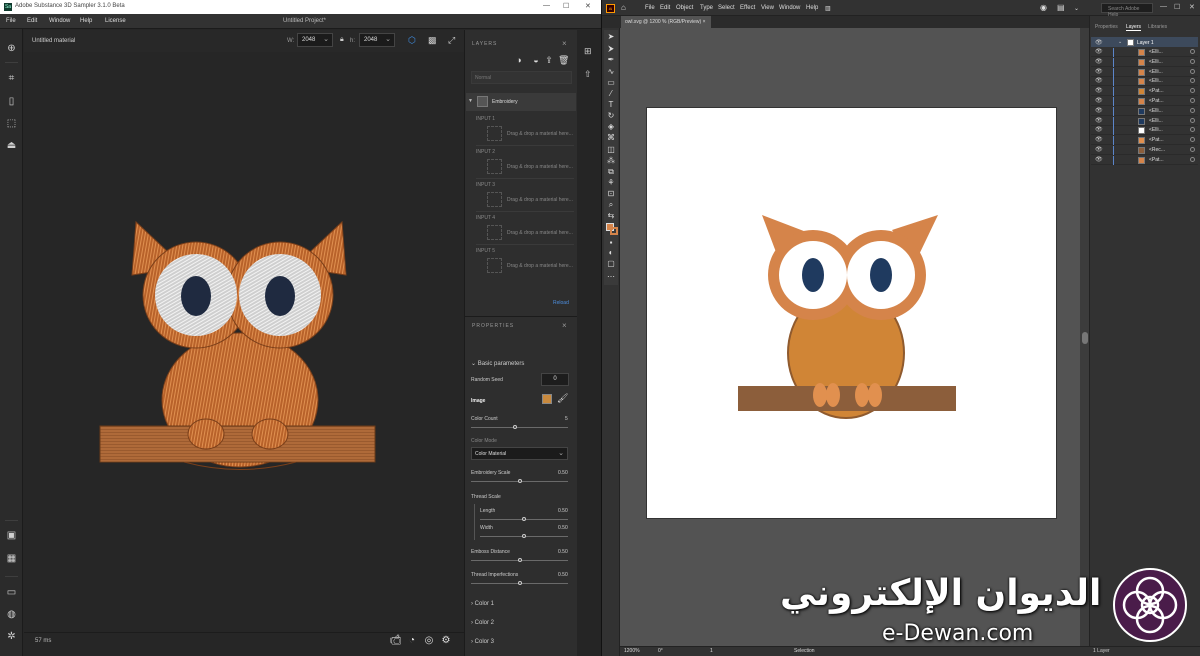 Image resolution: width=1200 pixels, height=656 pixels. What do you see at coordinates (11, 145) in the screenshot?
I see `stamp-icon: ⏏` at bounding box center [11, 145].